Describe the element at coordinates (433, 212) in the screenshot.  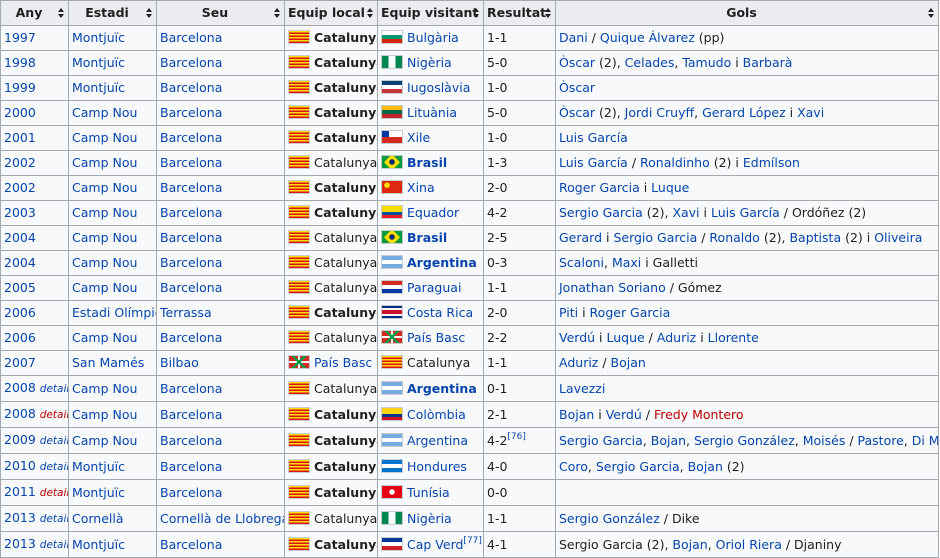
I see `away-team: Equador` at that location.